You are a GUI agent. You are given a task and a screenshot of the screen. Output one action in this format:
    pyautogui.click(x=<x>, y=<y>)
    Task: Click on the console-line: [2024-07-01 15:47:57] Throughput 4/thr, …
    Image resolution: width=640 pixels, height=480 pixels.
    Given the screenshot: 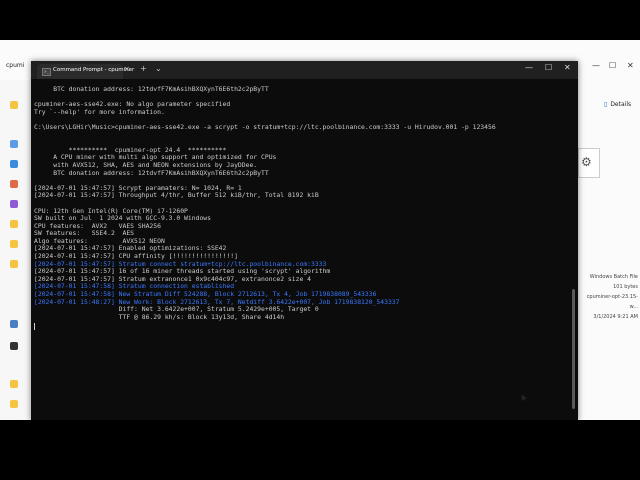 What is the action you would take?
    pyautogui.click(x=176, y=195)
    